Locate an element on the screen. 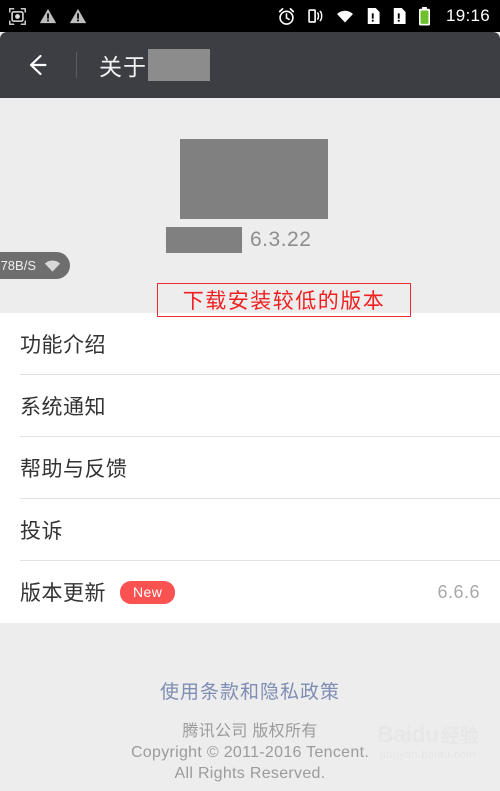 Image resolution: width=500 pixels, height=791 pixels. status-bar-left-icons is located at coordinates (47, 16).